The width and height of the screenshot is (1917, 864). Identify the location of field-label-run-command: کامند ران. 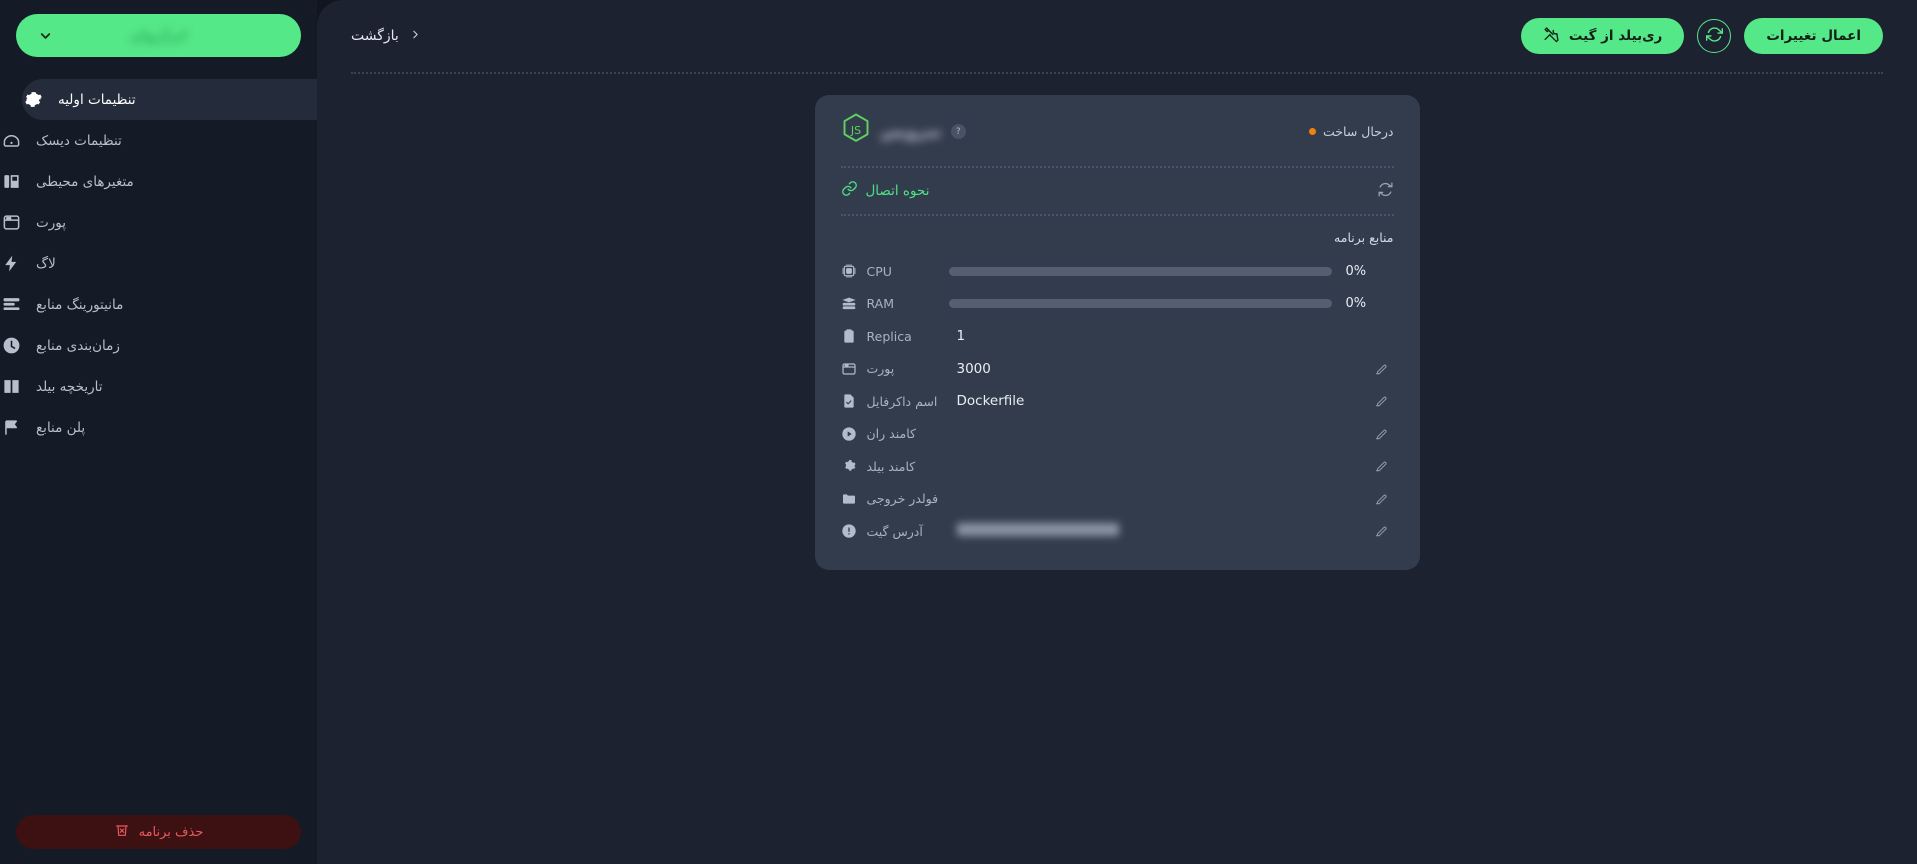
(895, 433).